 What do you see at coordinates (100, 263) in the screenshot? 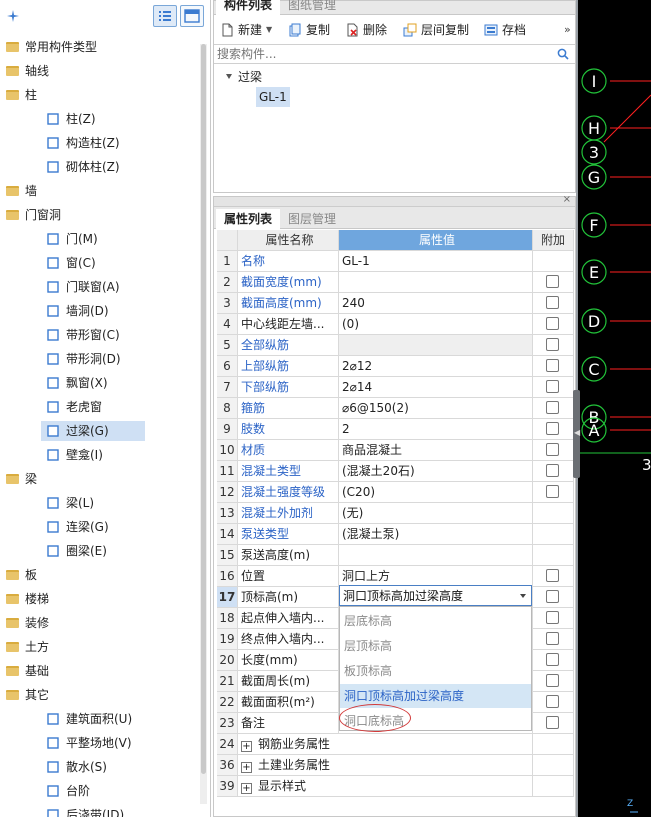
I see `tree-item: 窗(C)` at bounding box center [100, 263].